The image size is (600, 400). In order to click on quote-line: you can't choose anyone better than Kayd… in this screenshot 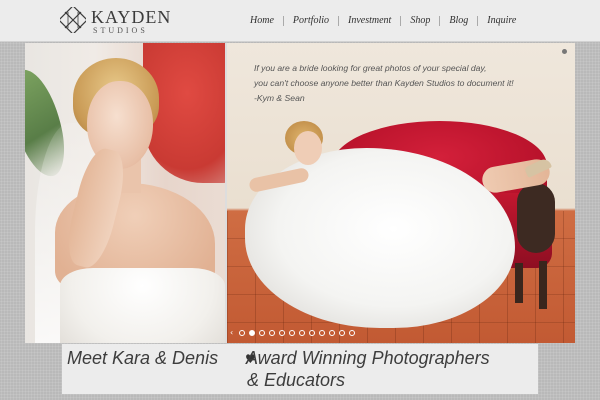, I will do `click(384, 83)`.